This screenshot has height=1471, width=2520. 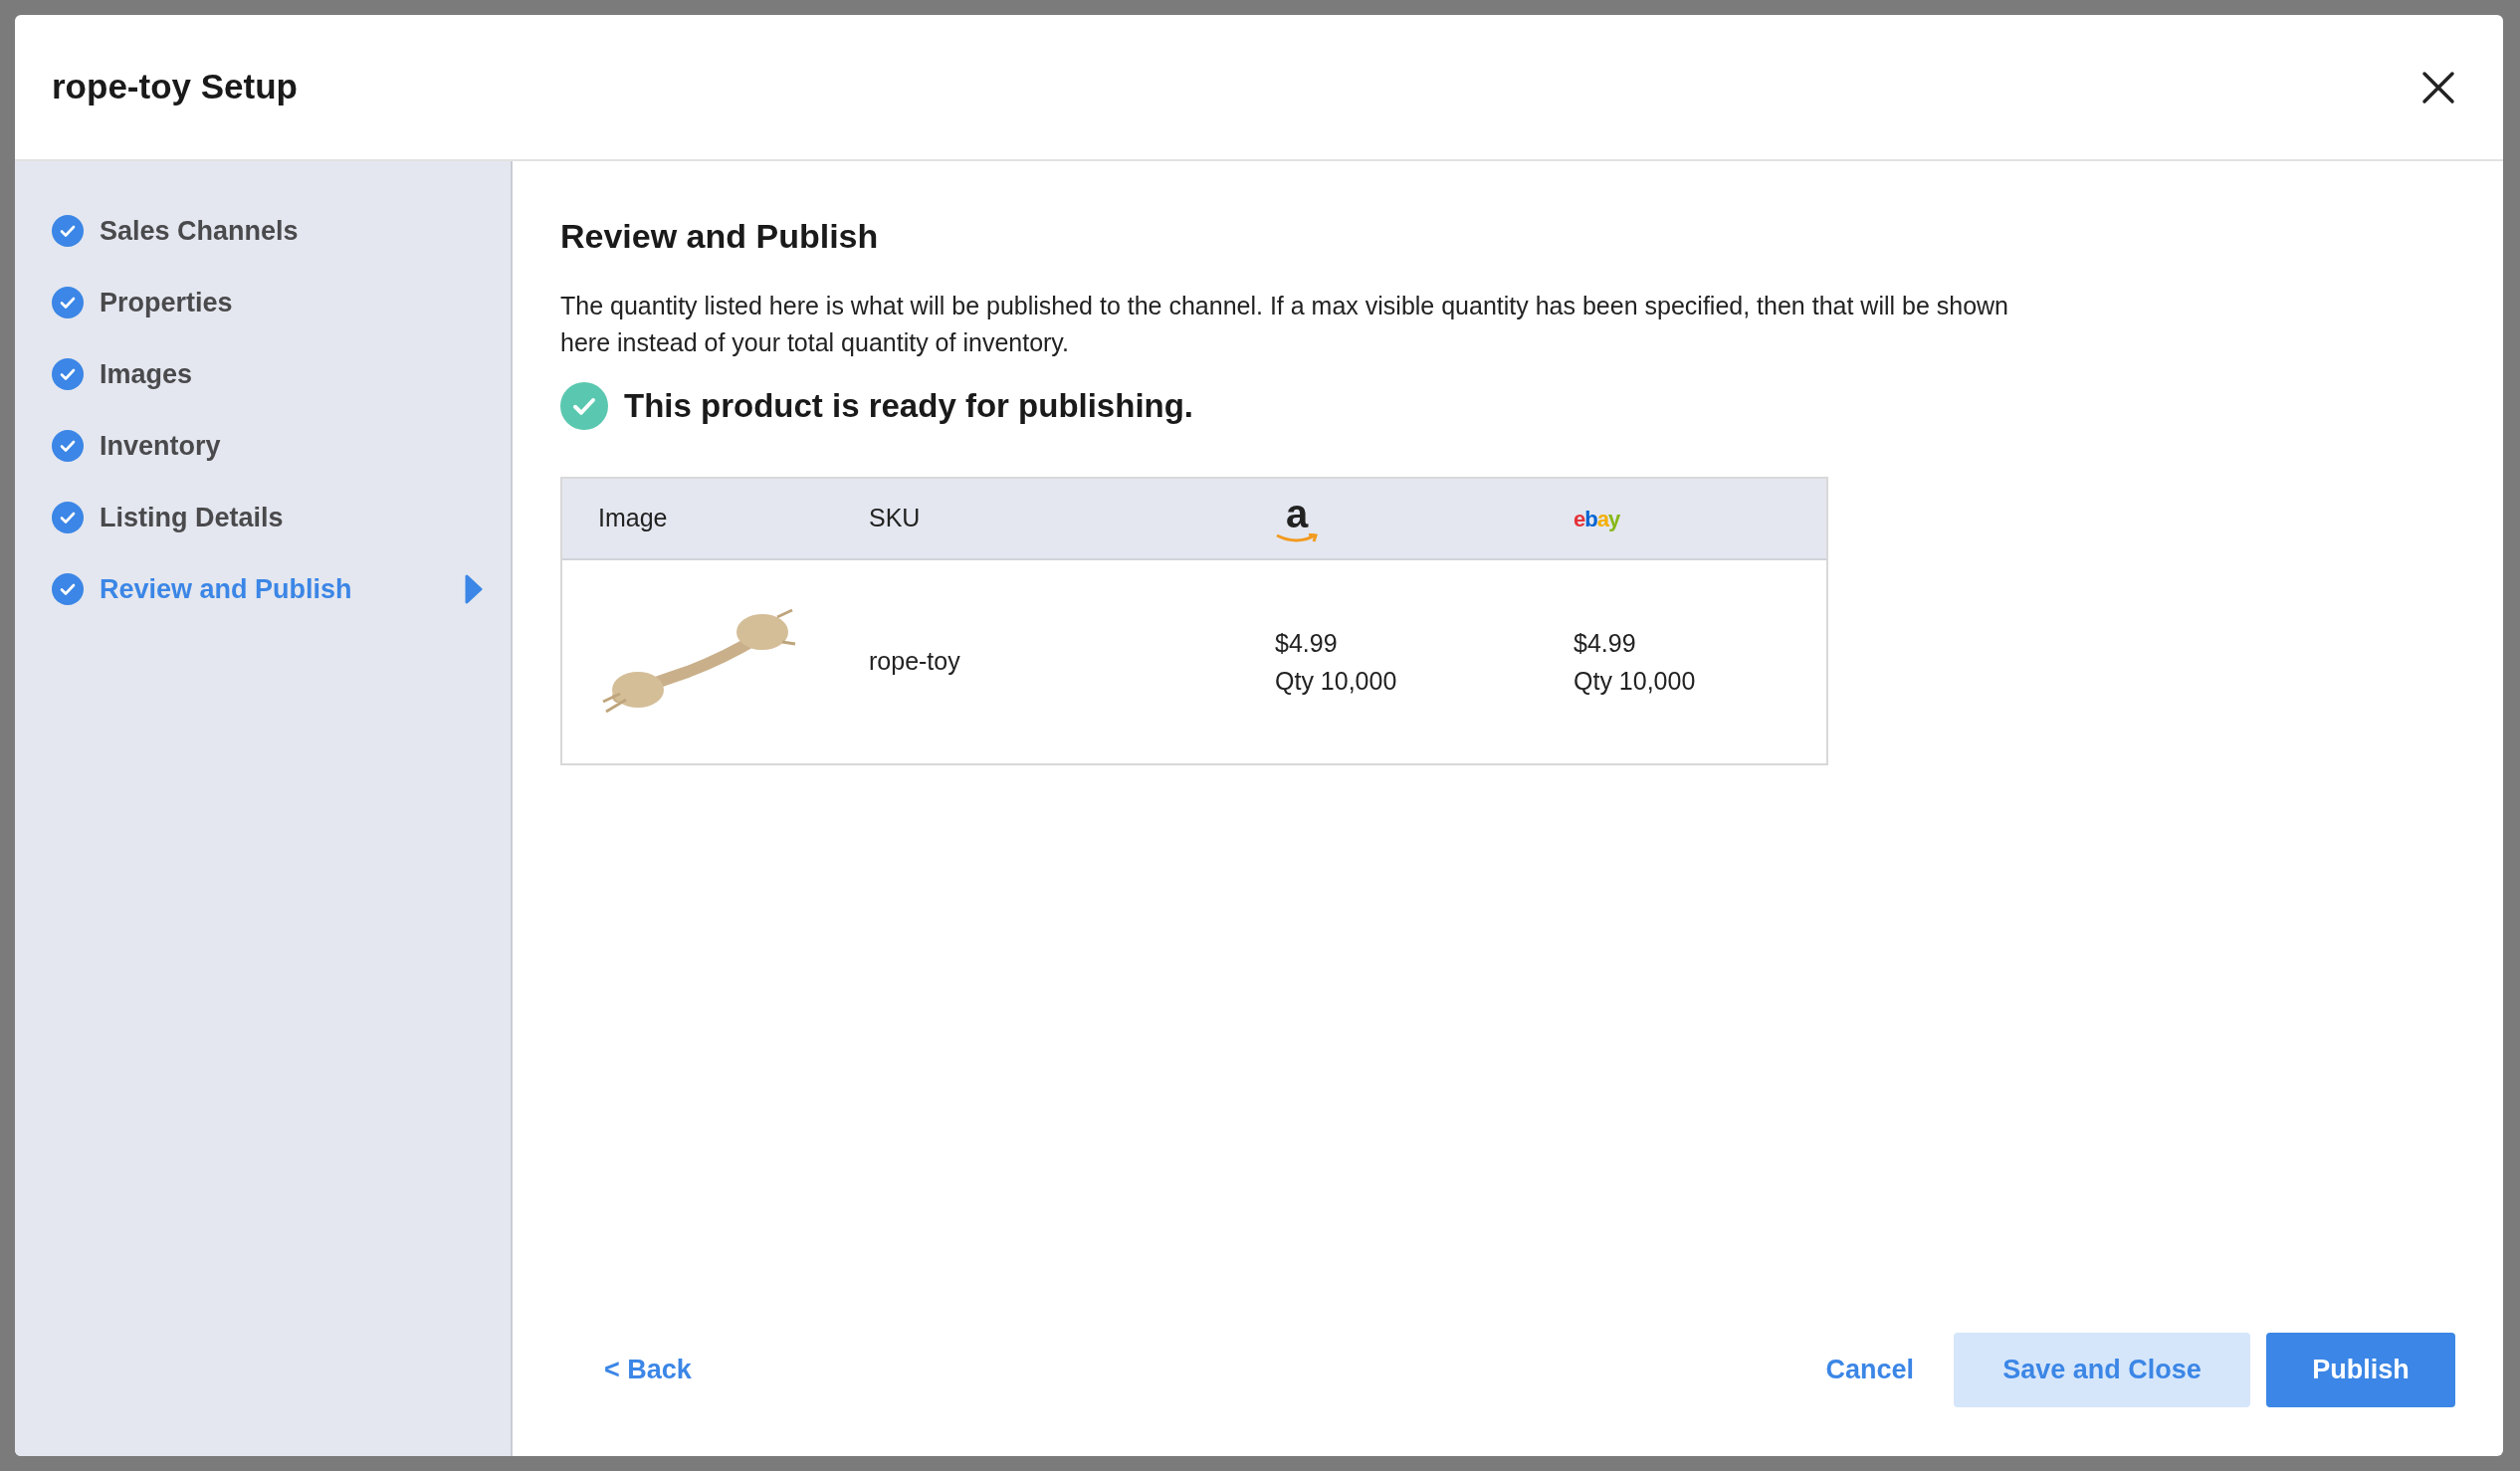 What do you see at coordinates (1297, 518) in the screenshot?
I see `amazon-logo: a` at bounding box center [1297, 518].